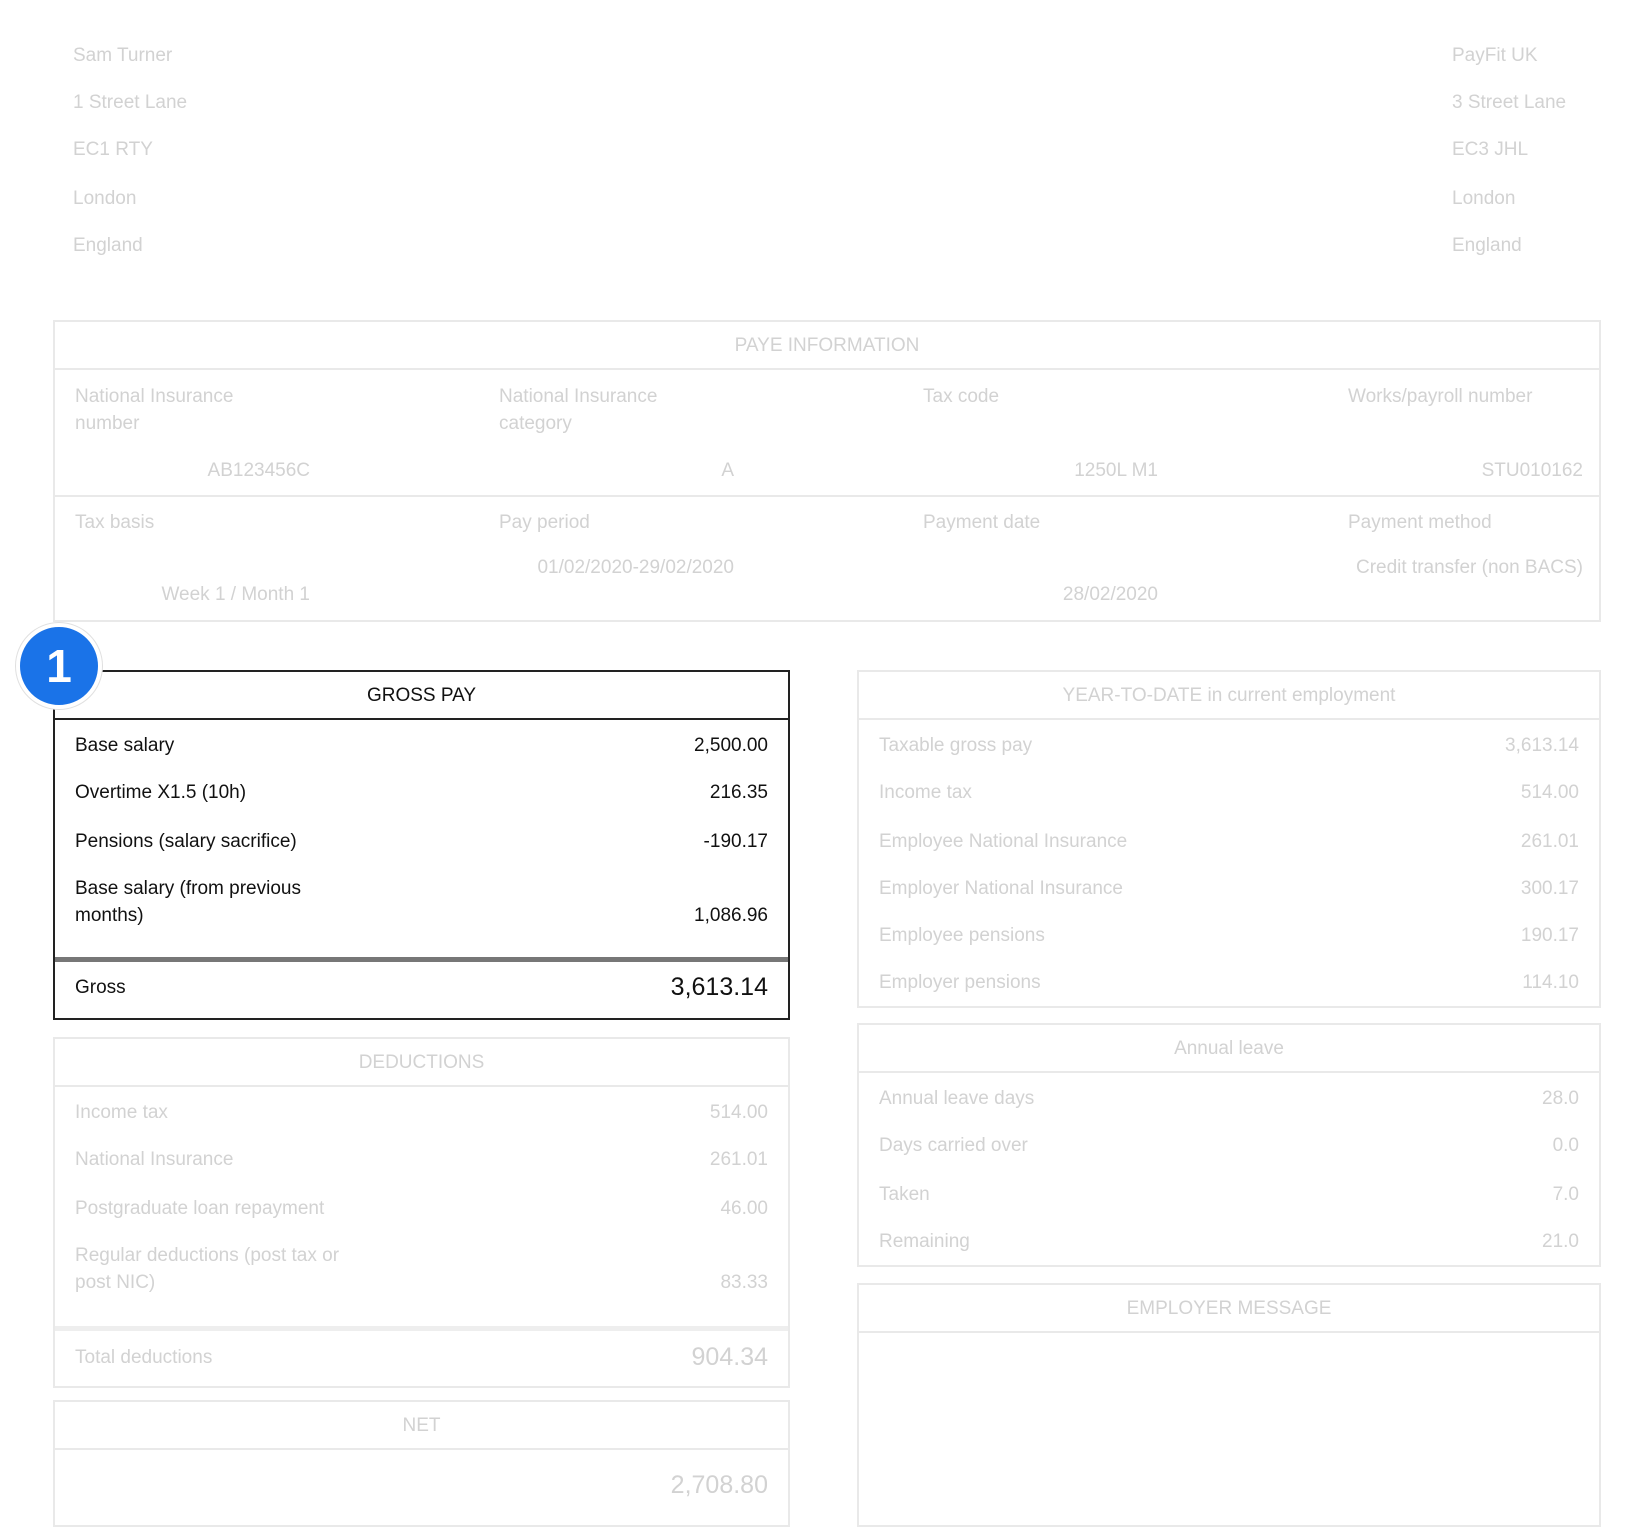  Describe the element at coordinates (1487, 245) in the screenshot. I see `employer-address-line-4: England` at that location.